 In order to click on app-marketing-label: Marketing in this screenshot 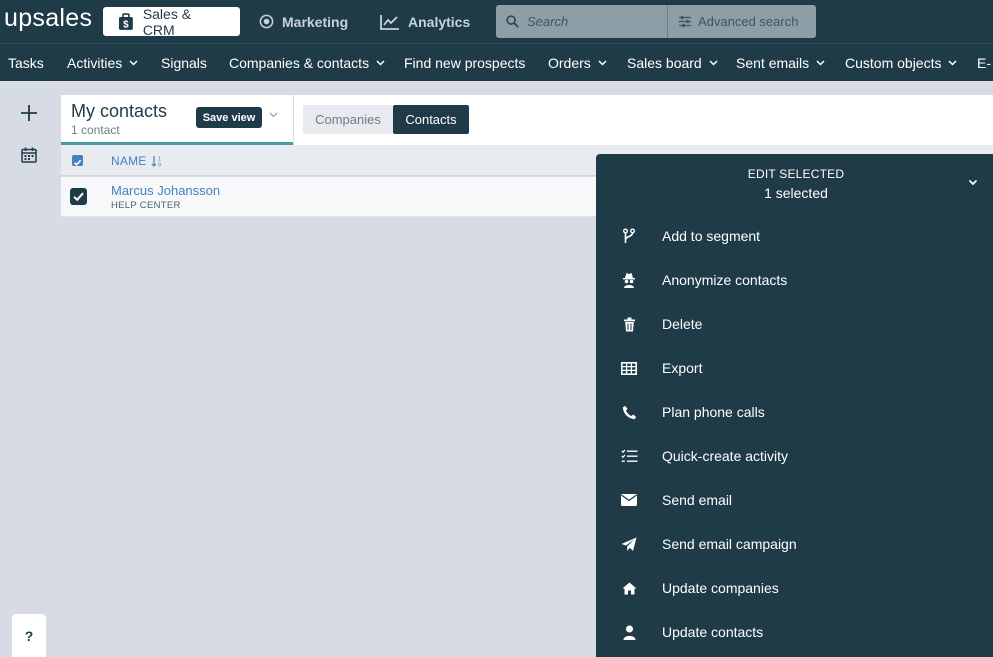, I will do `click(315, 21)`.